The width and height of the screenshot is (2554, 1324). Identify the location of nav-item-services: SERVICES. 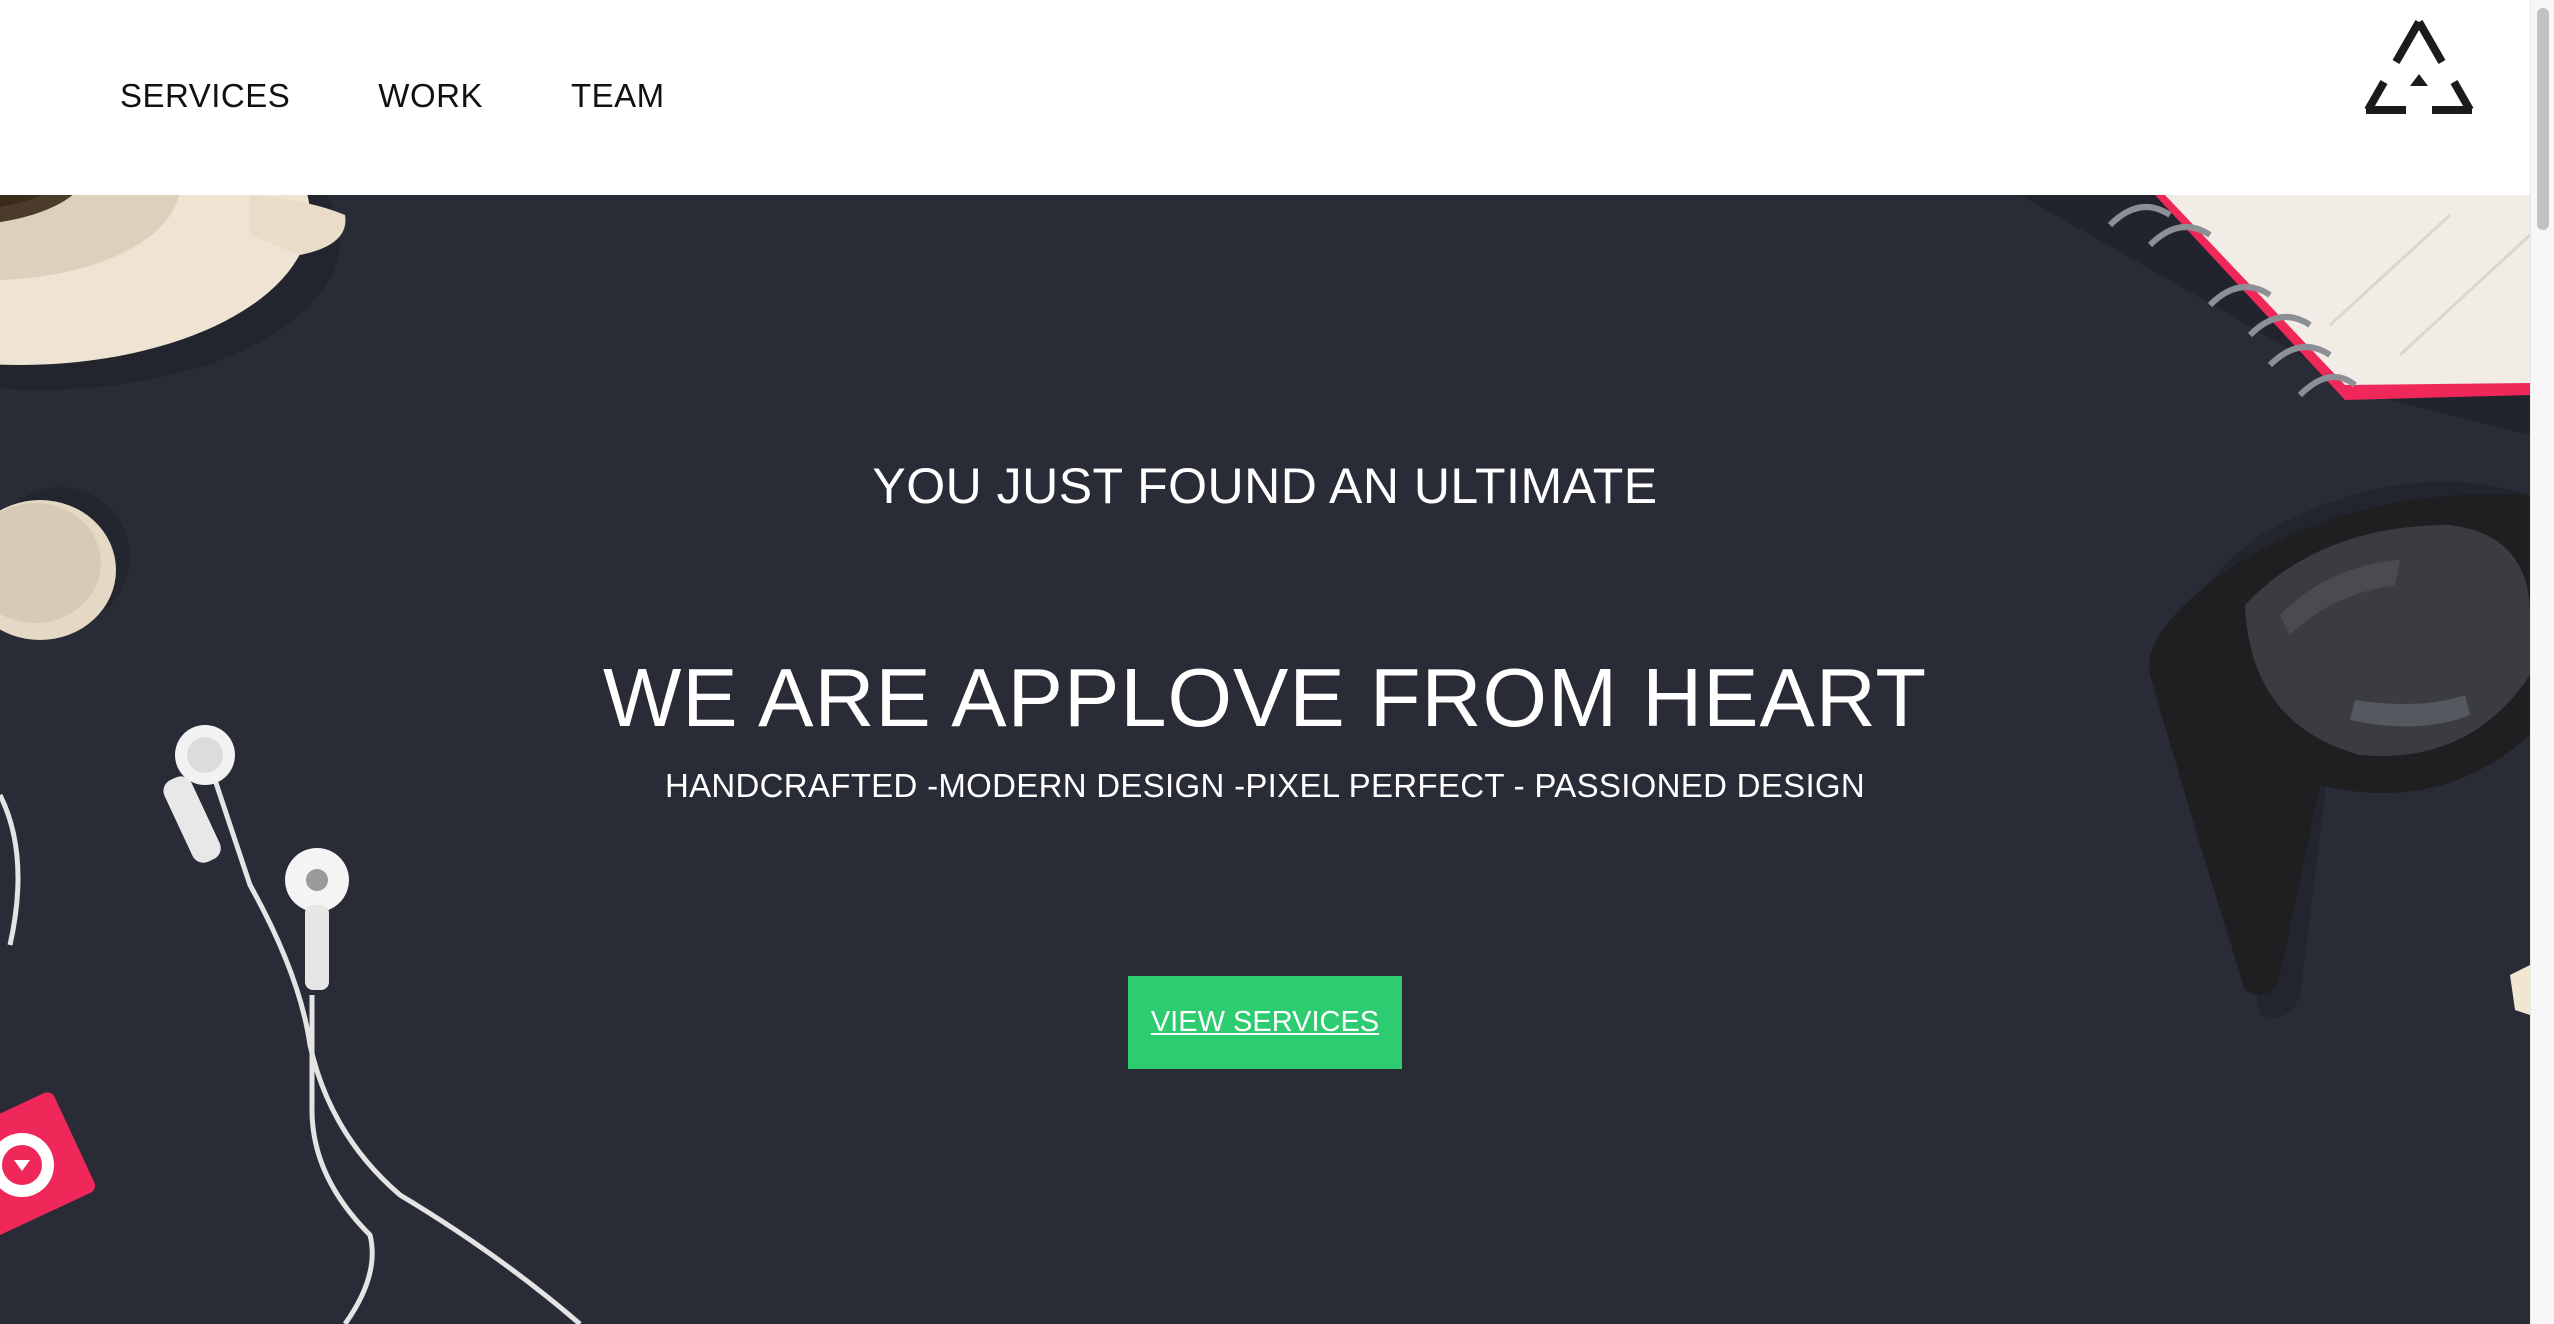
(205, 96).